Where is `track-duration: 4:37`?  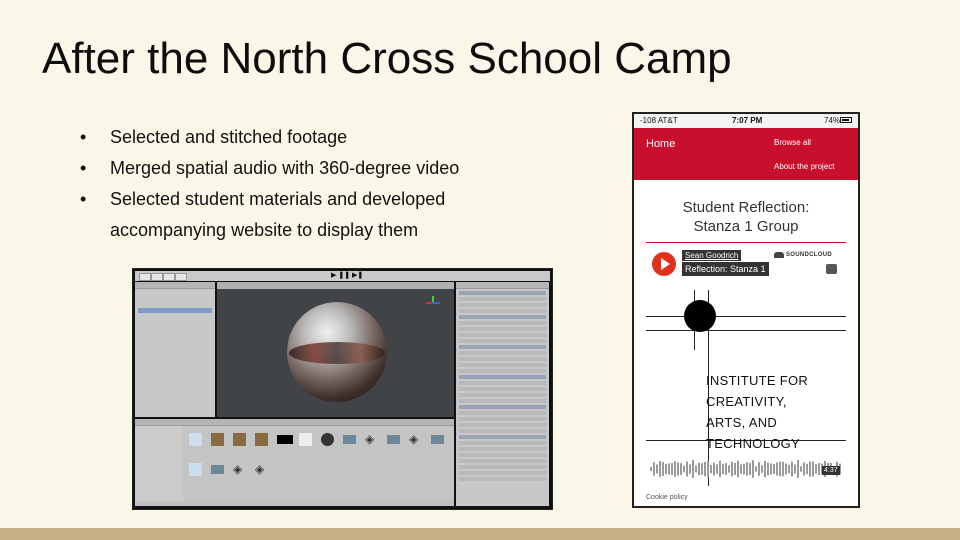 track-duration: 4:37 is located at coordinates (831, 470).